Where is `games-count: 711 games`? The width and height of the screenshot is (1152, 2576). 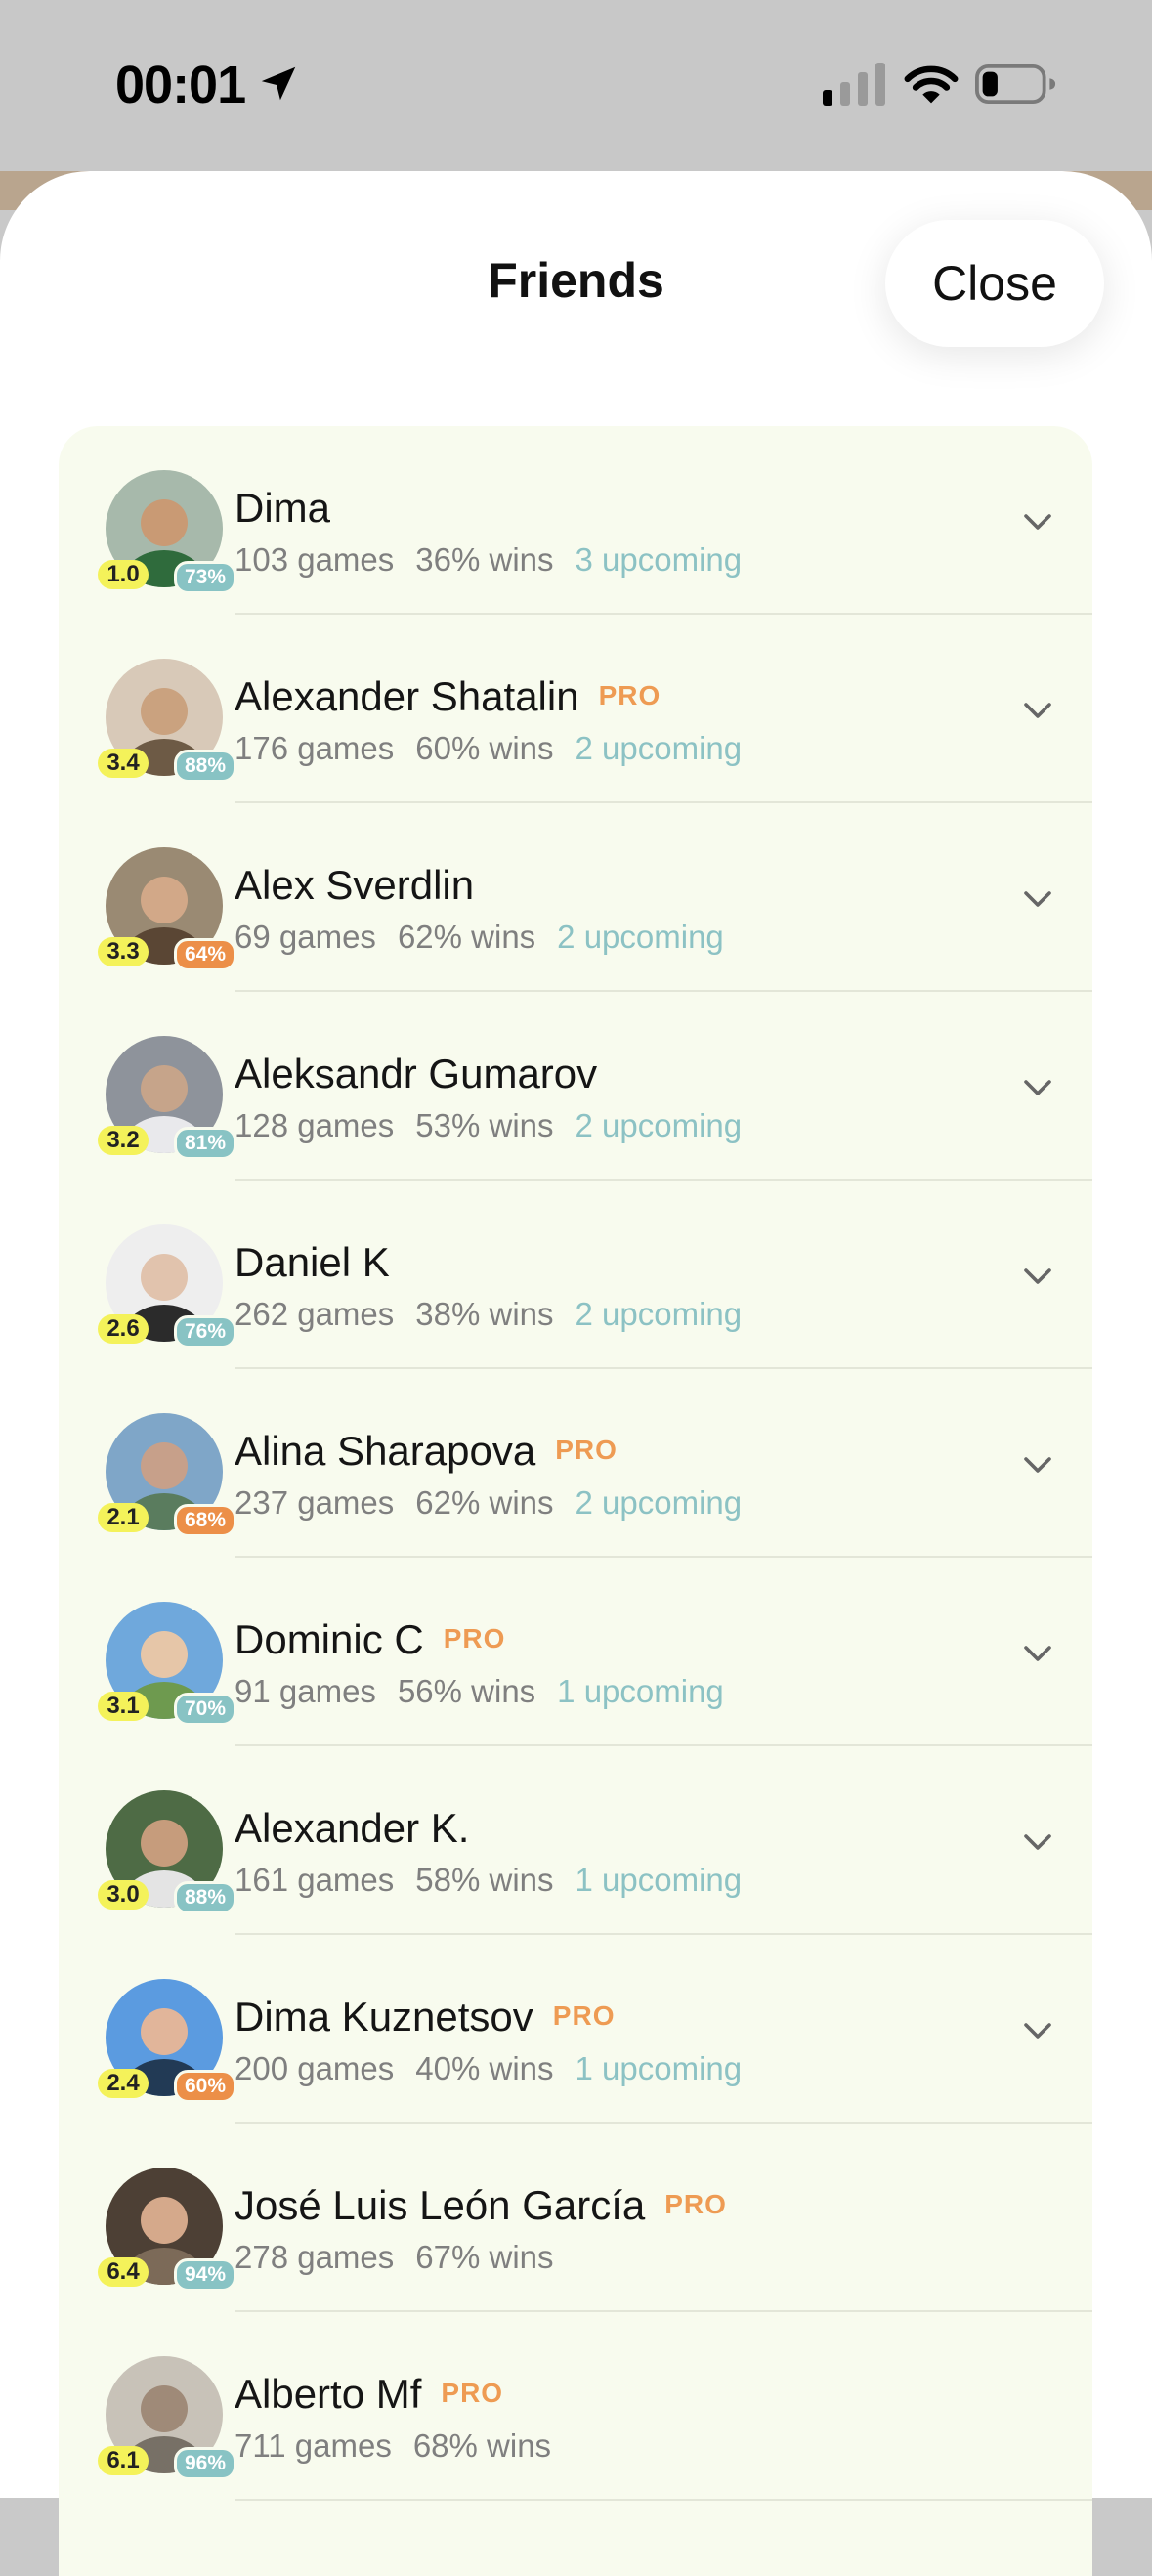 games-count: 711 games is located at coordinates (313, 2445).